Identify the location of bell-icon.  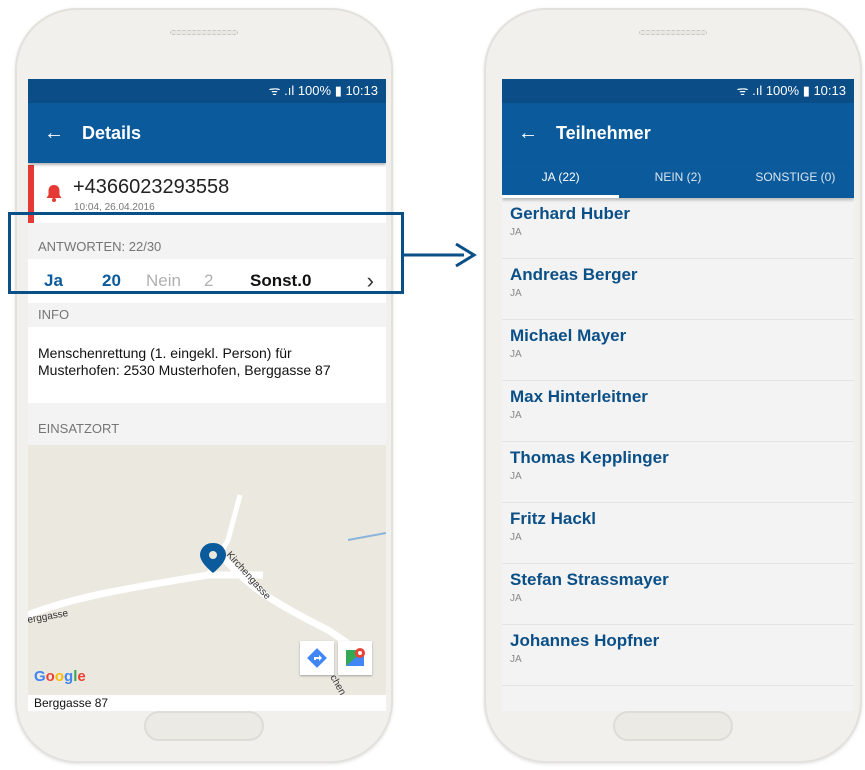
(54, 193).